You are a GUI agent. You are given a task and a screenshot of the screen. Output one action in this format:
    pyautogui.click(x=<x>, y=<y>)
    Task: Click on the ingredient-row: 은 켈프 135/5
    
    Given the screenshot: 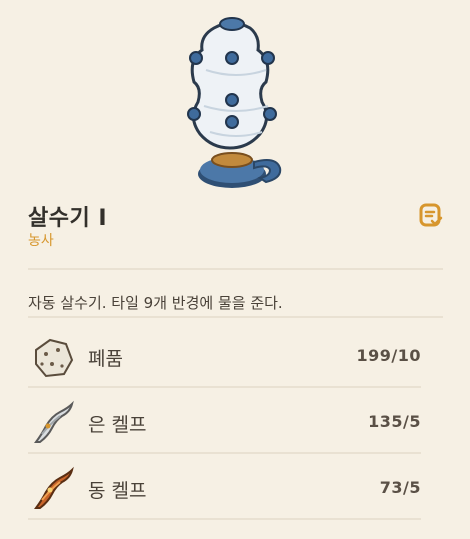 What is the action you would take?
    pyautogui.click(x=224, y=425)
    